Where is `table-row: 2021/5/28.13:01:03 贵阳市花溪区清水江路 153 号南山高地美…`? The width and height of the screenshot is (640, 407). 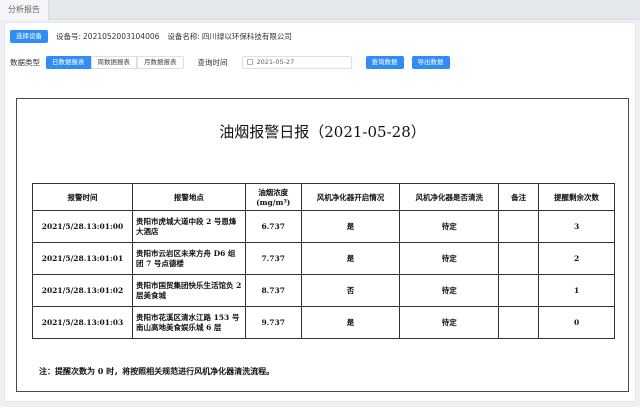 table-row: 2021/5/28.13:01:03 贵阳市花溪区清水江路 153 号南山高地美… is located at coordinates (323, 322).